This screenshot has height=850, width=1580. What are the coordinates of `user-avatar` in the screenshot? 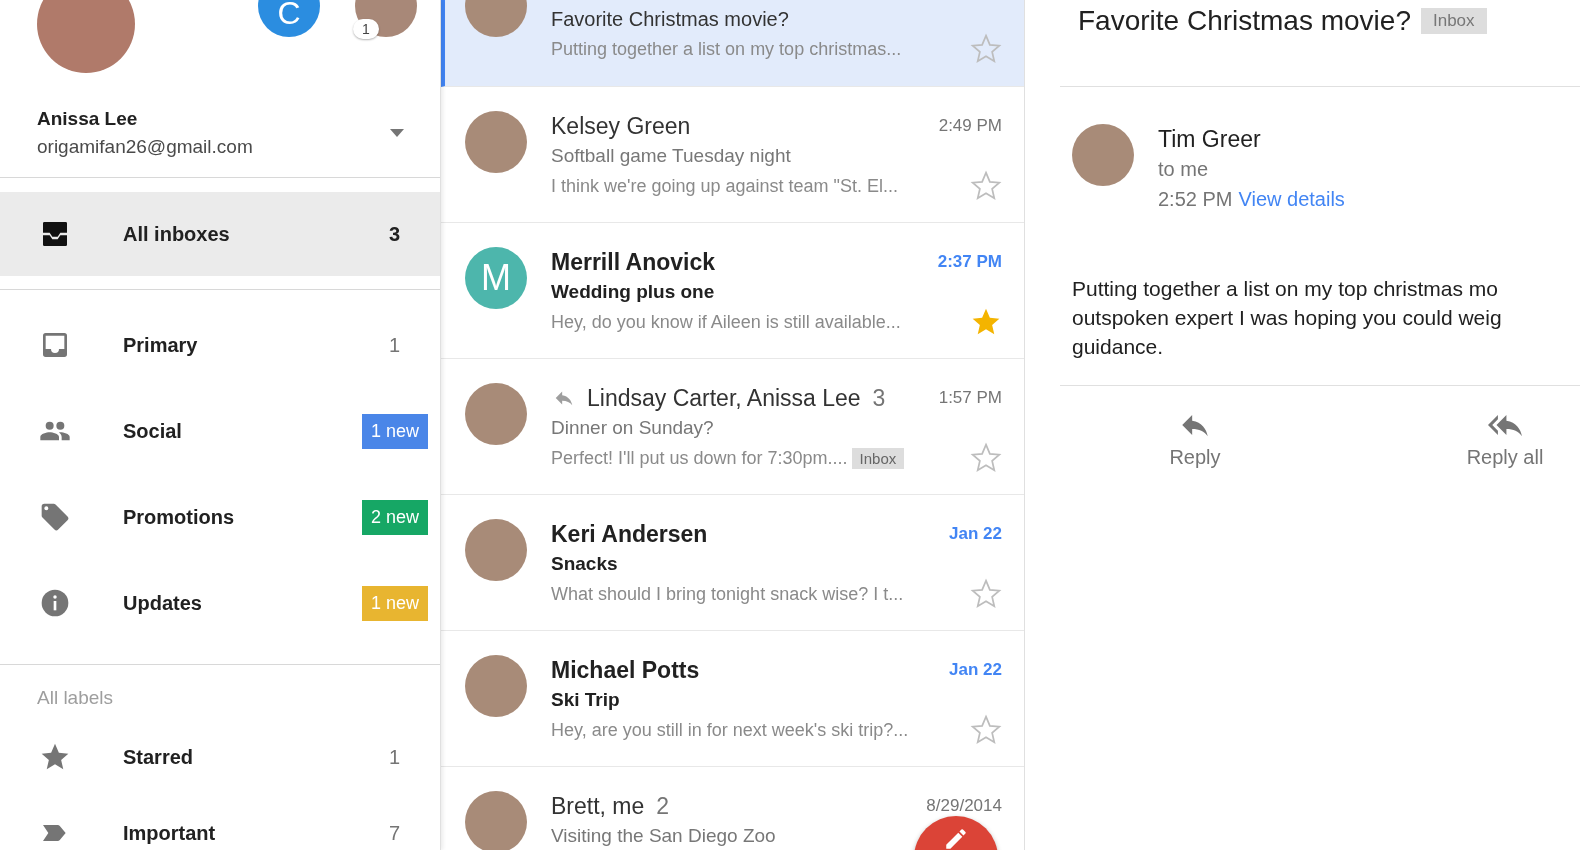 It's located at (86, 36).